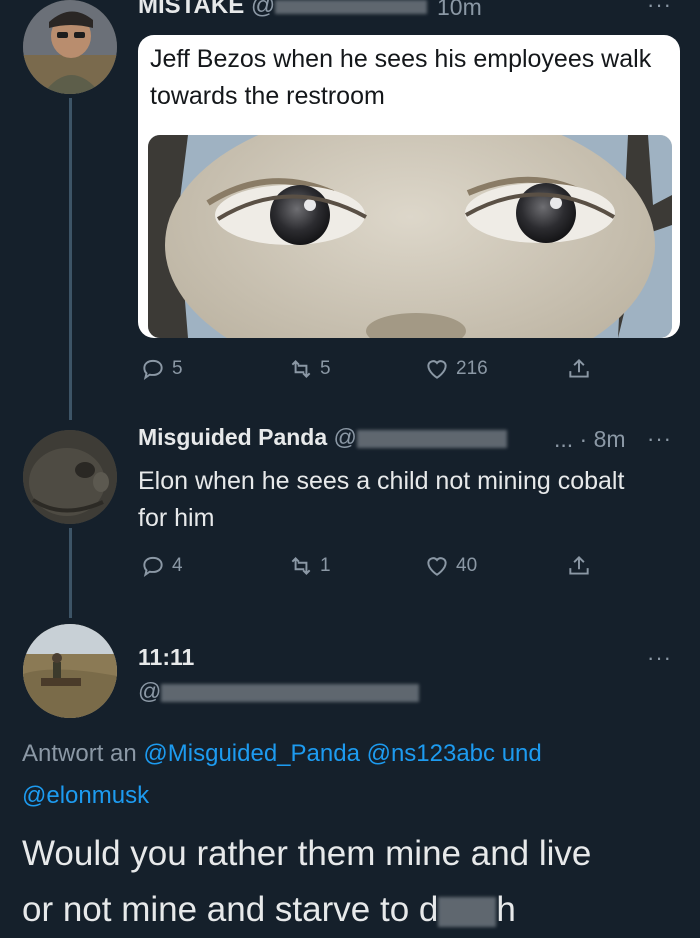  I want to click on retweet-button: 5, so click(309, 369).